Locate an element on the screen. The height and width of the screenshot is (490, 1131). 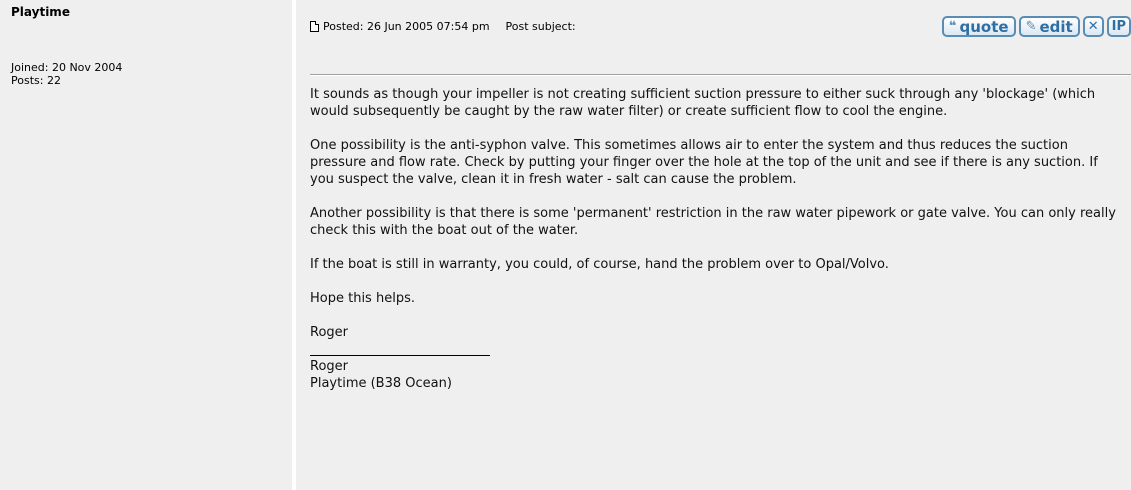
signature-divider is located at coordinates (400, 355).